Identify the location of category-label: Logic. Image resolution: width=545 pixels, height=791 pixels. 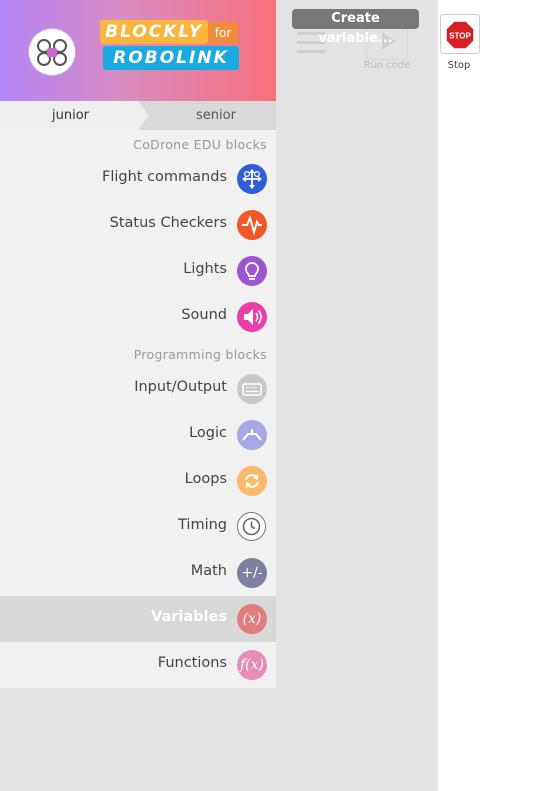
(208, 433).